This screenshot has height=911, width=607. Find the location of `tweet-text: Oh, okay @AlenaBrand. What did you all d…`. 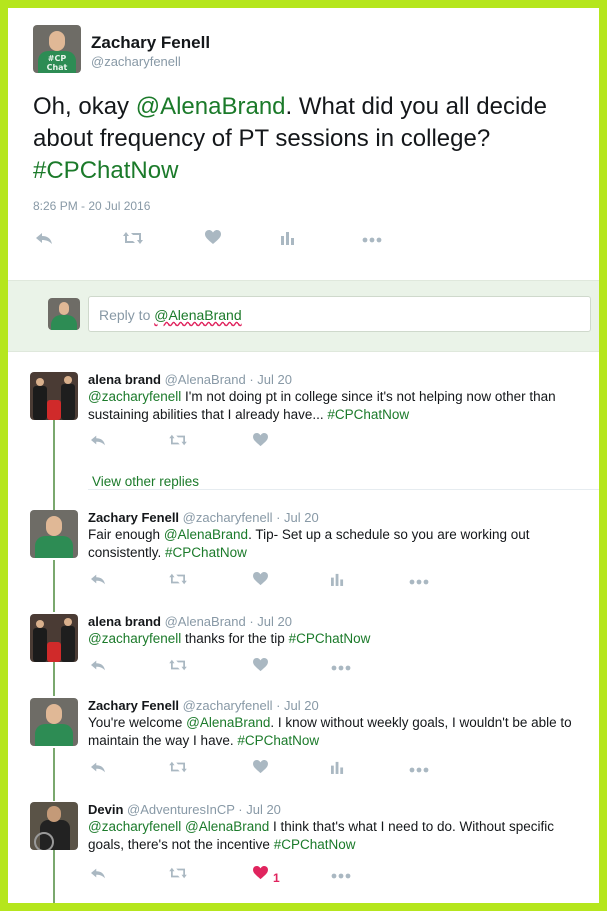

tweet-text: Oh, okay @AlenaBrand. What did you all d… is located at coordinates (290, 138).